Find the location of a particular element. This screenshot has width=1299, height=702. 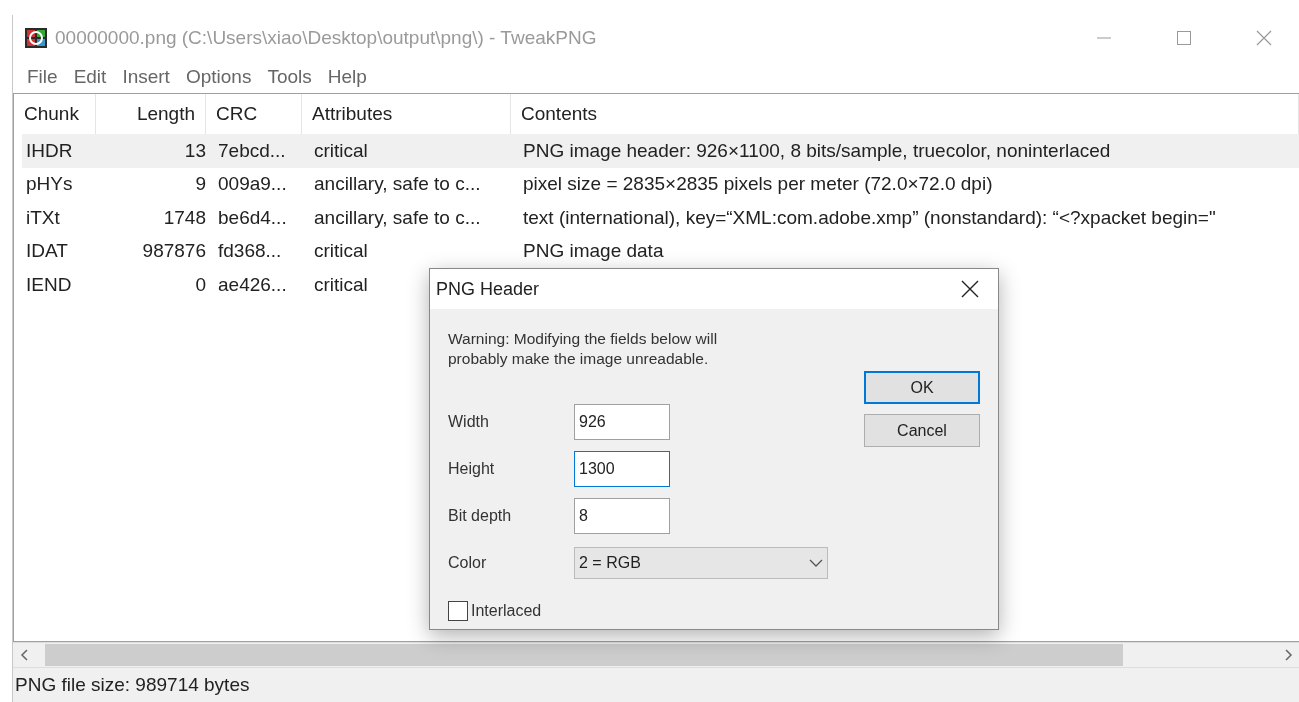

field-label: Bit depth is located at coordinates (480, 515).